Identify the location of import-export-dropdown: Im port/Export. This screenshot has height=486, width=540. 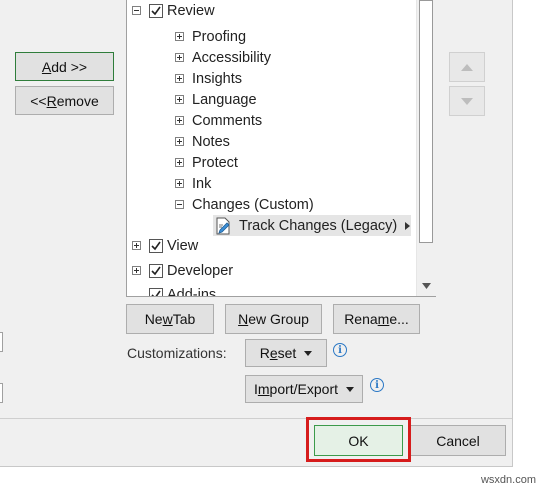
(304, 389).